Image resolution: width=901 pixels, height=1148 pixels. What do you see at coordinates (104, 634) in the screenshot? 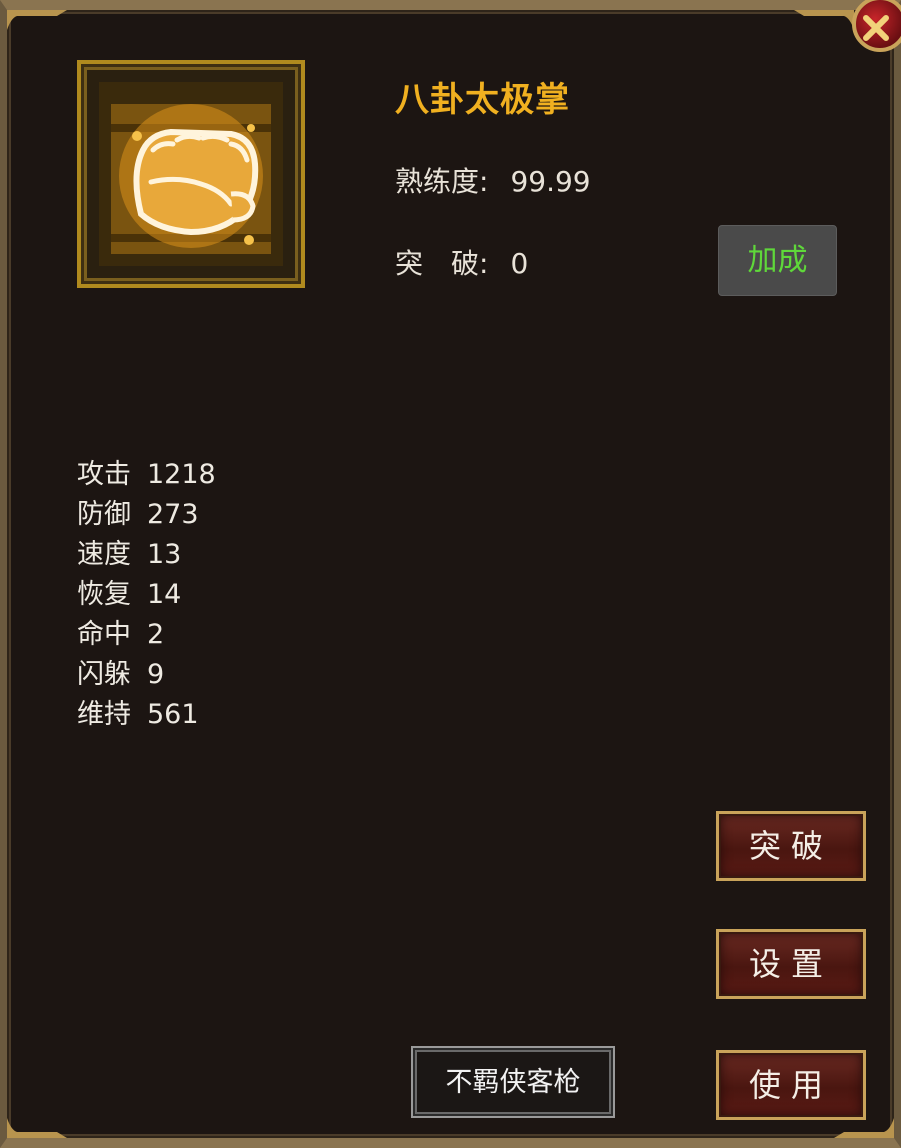
I see `stat-label: 命中` at bounding box center [104, 634].